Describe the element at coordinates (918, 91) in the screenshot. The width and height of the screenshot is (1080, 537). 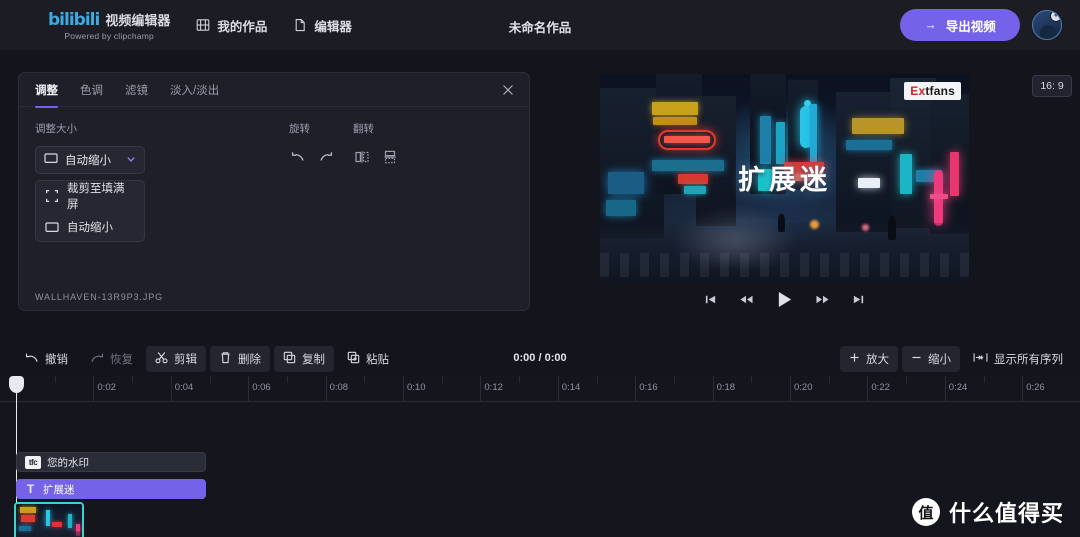
I see `watermark-prefix: Ex` at that location.